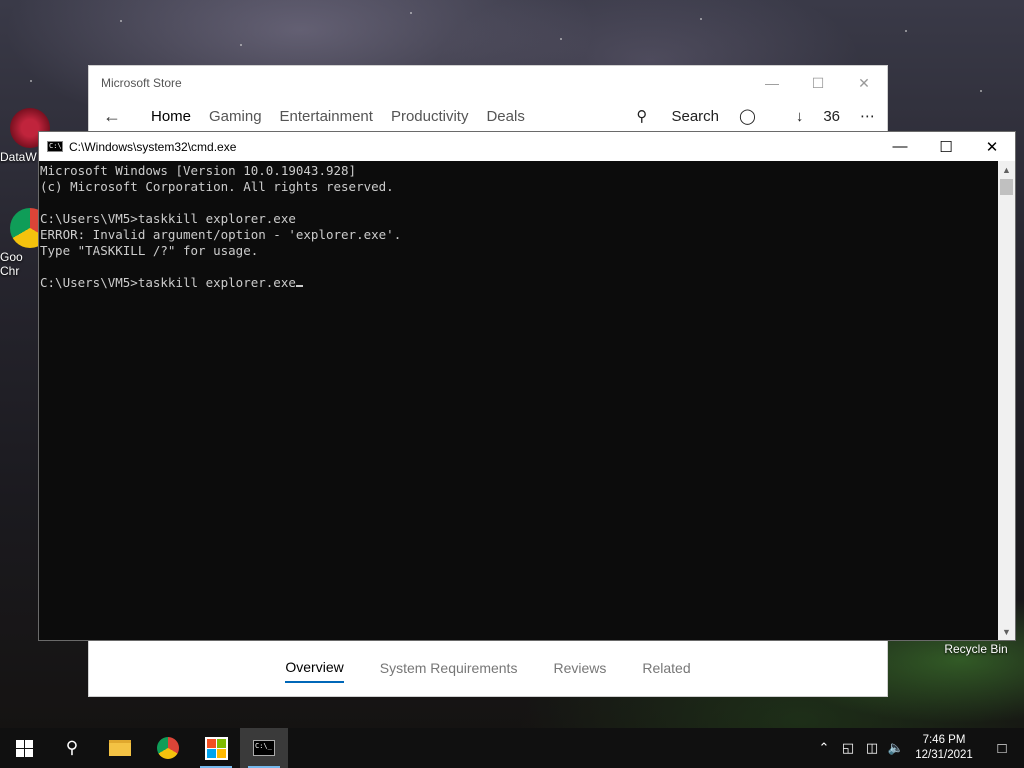 The image size is (1024, 768). What do you see at coordinates (666, 671) in the screenshot?
I see `tab-related: Related` at bounding box center [666, 671].